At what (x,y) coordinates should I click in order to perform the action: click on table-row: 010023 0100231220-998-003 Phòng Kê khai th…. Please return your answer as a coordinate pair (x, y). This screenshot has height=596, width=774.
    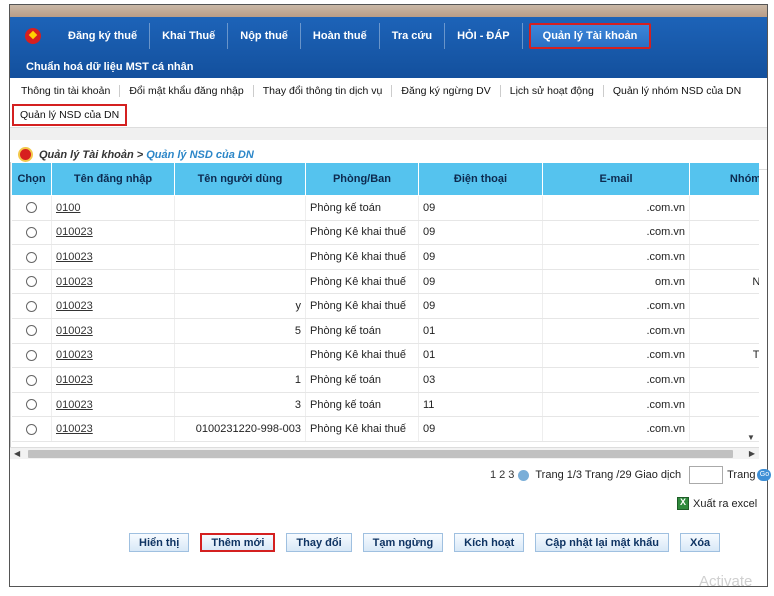
    Looking at the image, I should click on (385, 429).